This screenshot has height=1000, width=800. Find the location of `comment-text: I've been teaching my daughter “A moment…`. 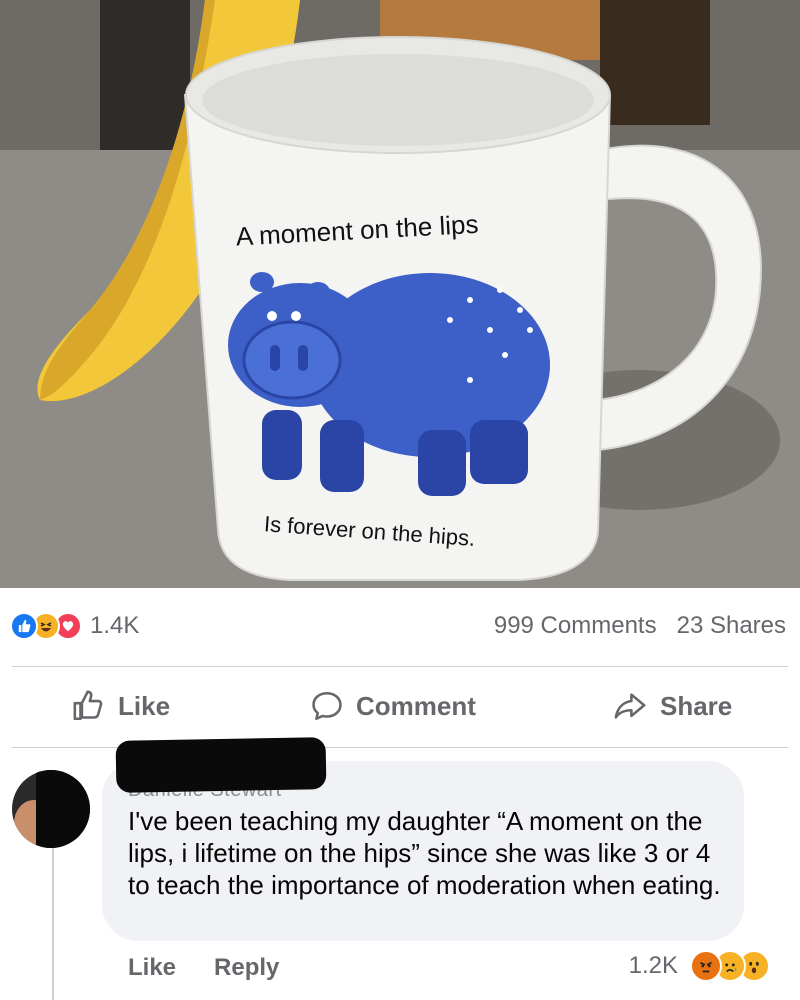

comment-text: I've been teaching my daughter “A moment… is located at coordinates (424, 853).